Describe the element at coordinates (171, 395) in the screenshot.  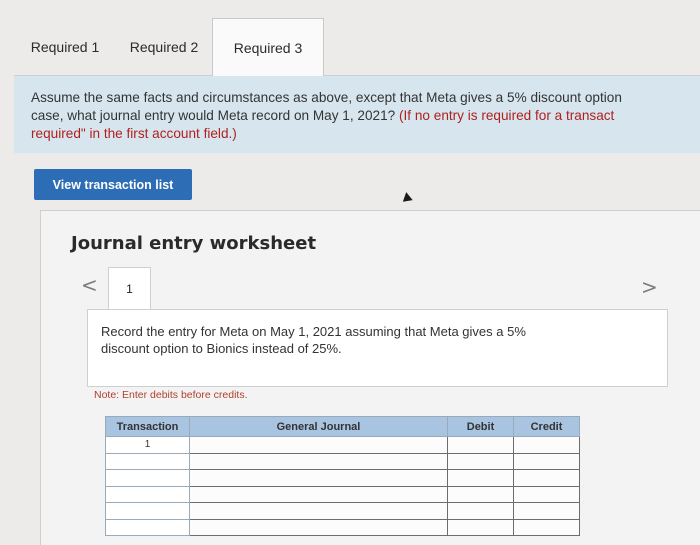
I see `note-text: Note: Enter debits before credits.` at that location.